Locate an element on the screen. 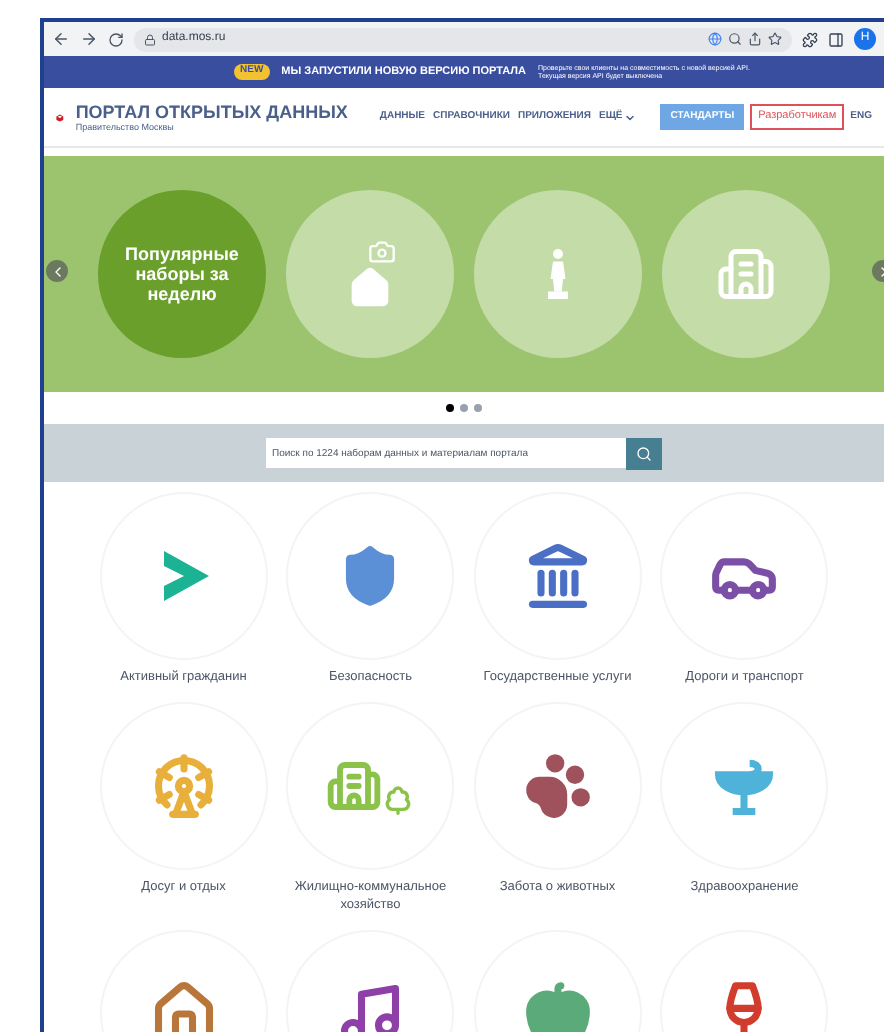 This screenshot has height=1032, width=884. building-icon is located at coordinates (746, 274).